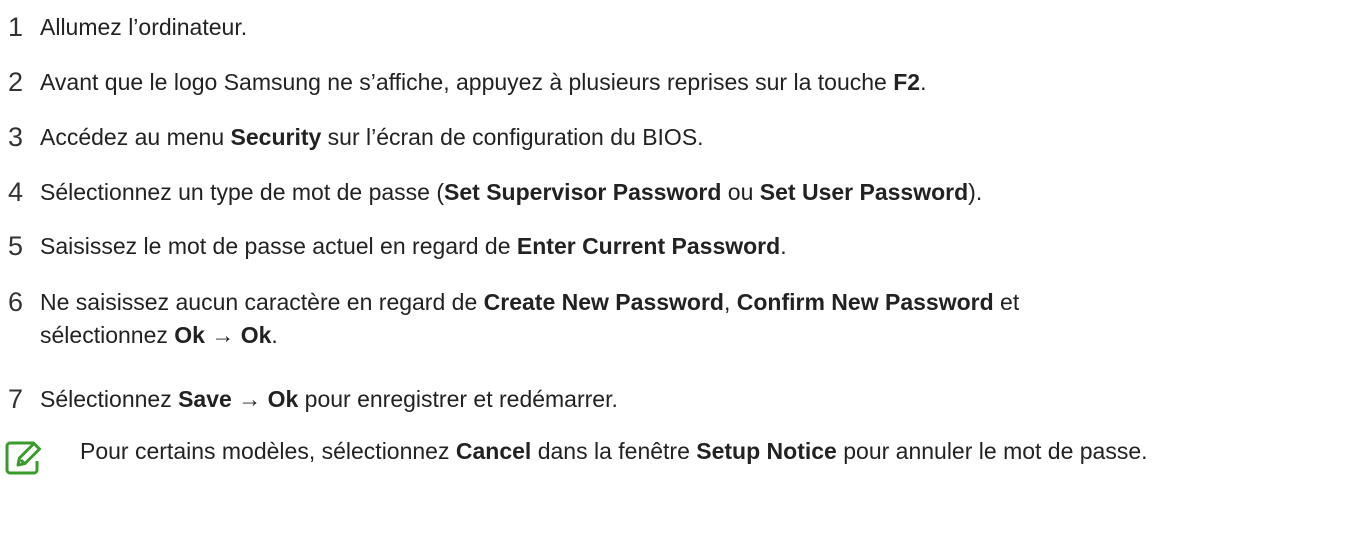 Image resolution: width=1353 pixels, height=535 pixels. What do you see at coordinates (268, 451) in the screenshot?
I see `text-run: Pour certains modèles, sélectionnez` at bounding box center [268, 451].